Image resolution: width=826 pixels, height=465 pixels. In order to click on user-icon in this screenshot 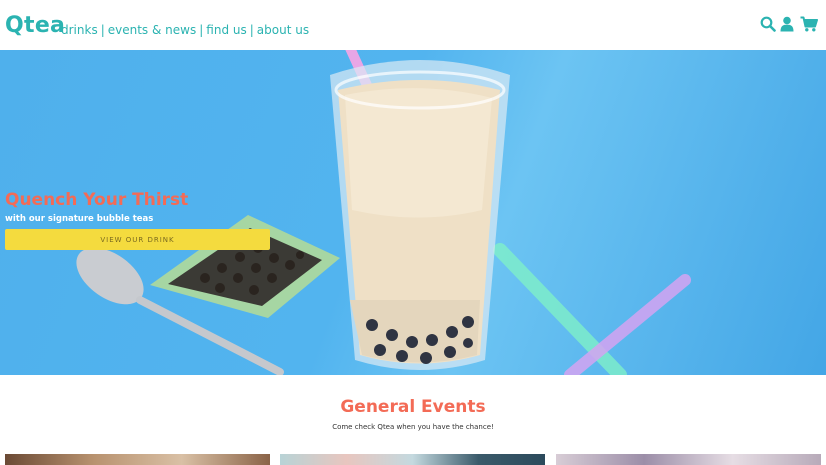, I will do `click(788, 24)`.